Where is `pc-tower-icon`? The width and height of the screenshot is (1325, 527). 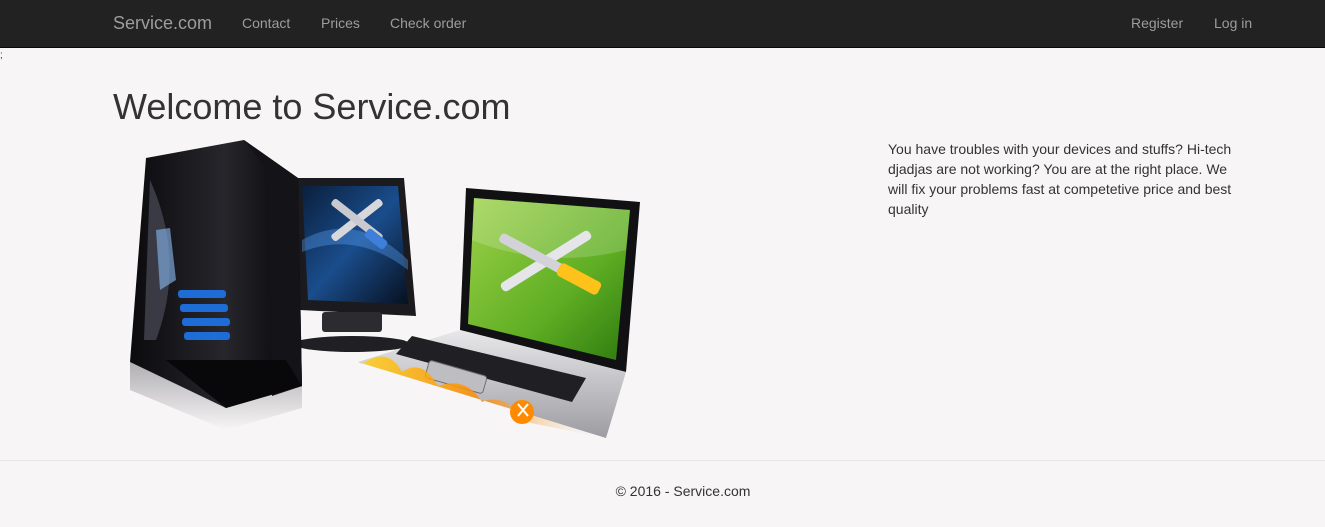
pc-tower-icon is located at coordinates (216, 285).